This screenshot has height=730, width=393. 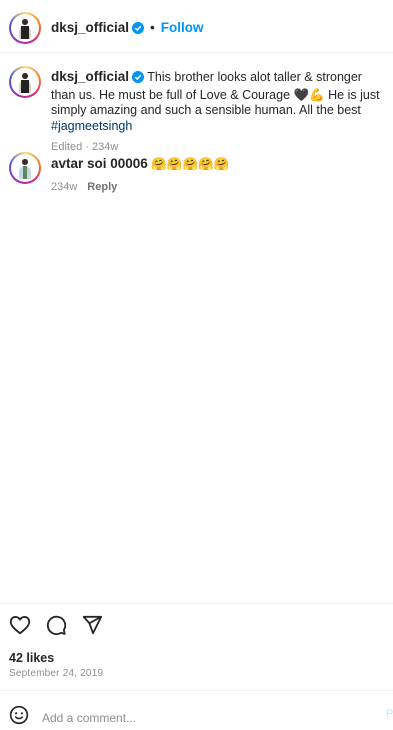 What do you see at coordinates (20, 626) in the screenshot?
I see `heart-icon` at bounding box center [20, 626].